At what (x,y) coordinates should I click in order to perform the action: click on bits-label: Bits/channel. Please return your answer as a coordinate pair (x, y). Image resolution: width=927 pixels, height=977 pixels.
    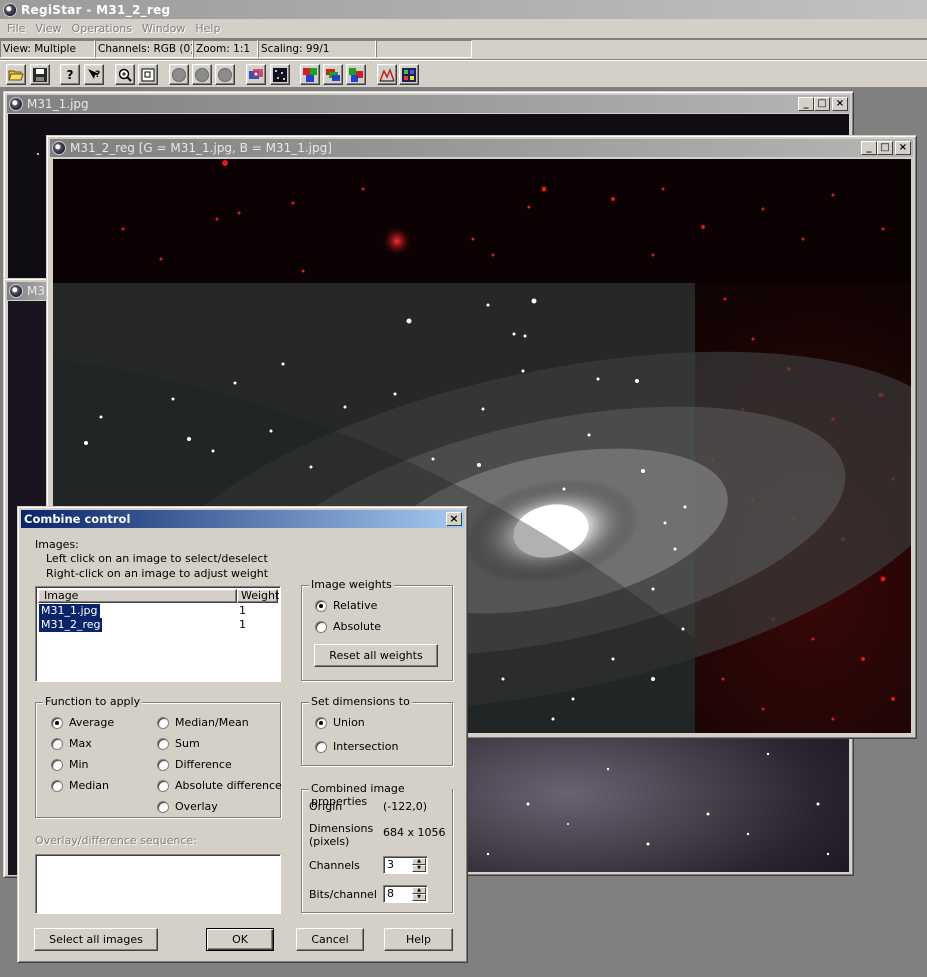
    Looking at the image, I should click on (343, 894).